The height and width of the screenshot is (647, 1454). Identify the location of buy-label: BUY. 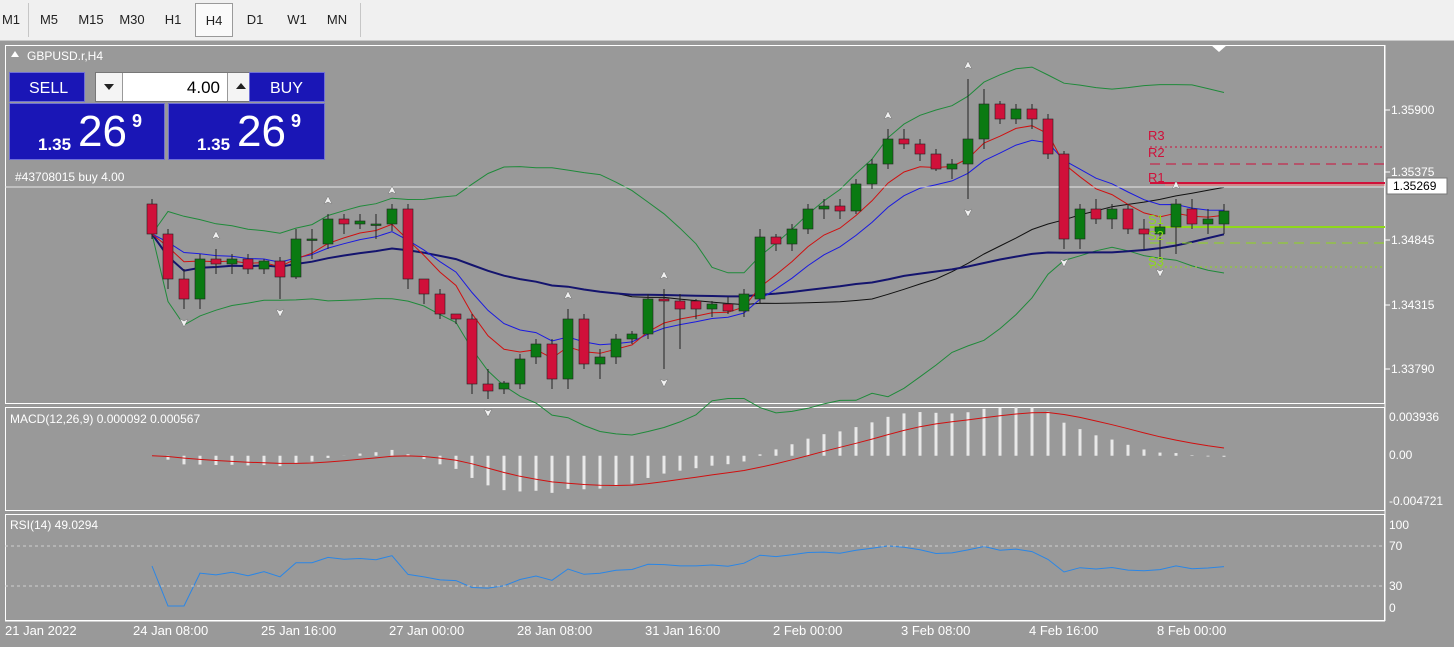
(286, 88).